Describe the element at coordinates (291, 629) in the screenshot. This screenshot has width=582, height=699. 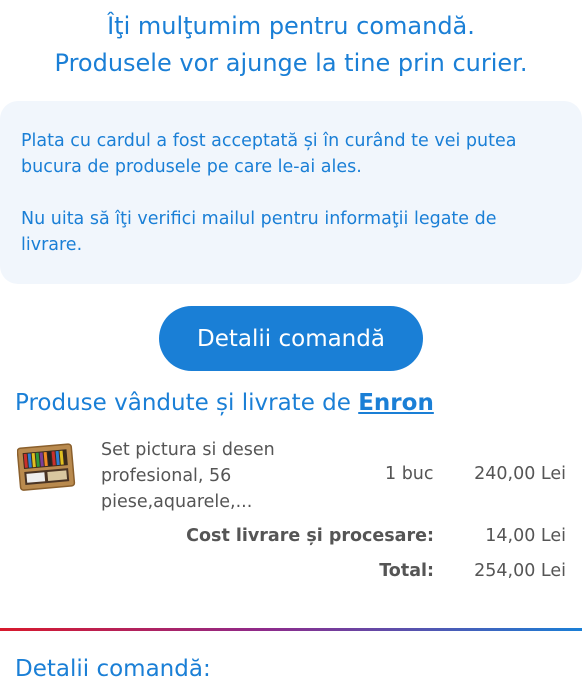
I see `section-divider` at that location.